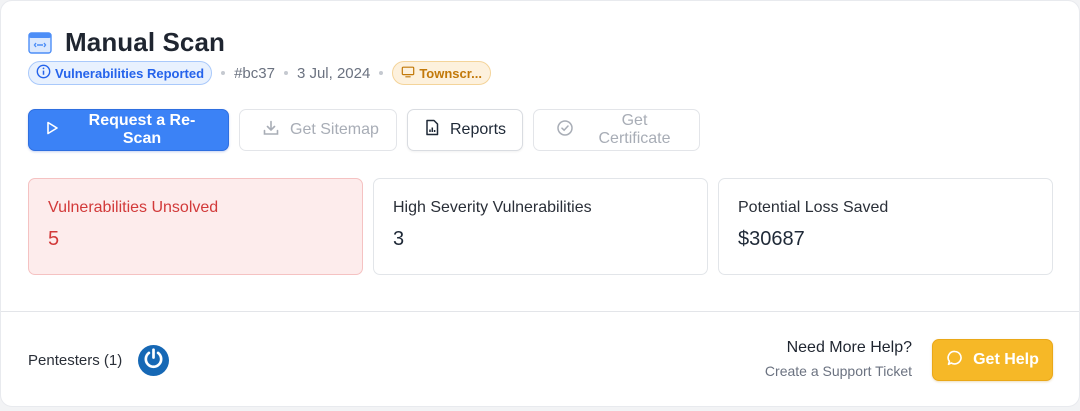 Image resolution: width=1080 pixels, height=411 pixels. Describe the element at coordinates (195, 226) in the screenshot. I see `stat-vulnerabilities-unsolved: Vulnerabilities Unsolved 5` at that location.